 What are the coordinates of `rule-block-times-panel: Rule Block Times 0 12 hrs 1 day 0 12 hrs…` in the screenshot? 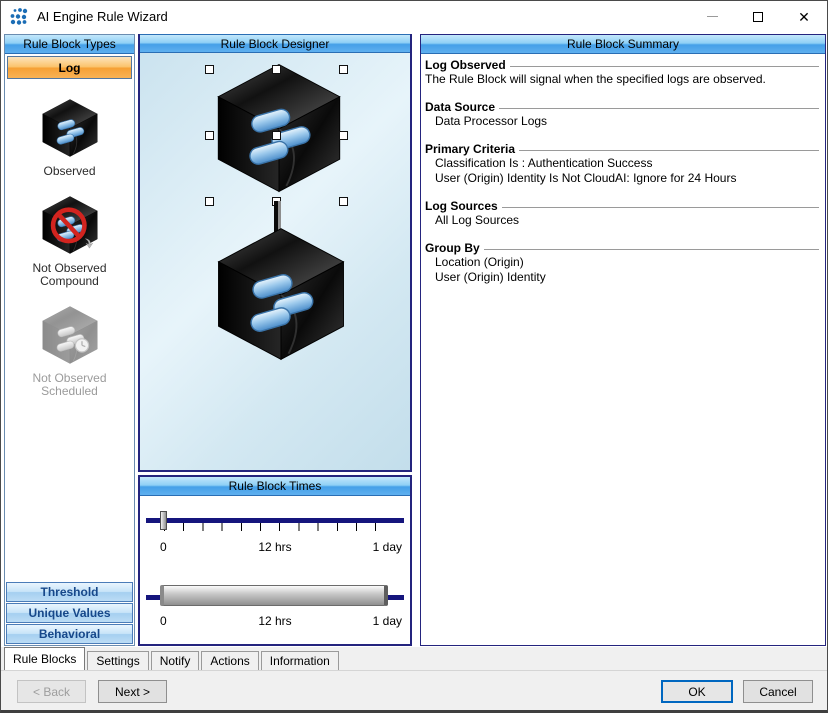 It's located at (275, 560).